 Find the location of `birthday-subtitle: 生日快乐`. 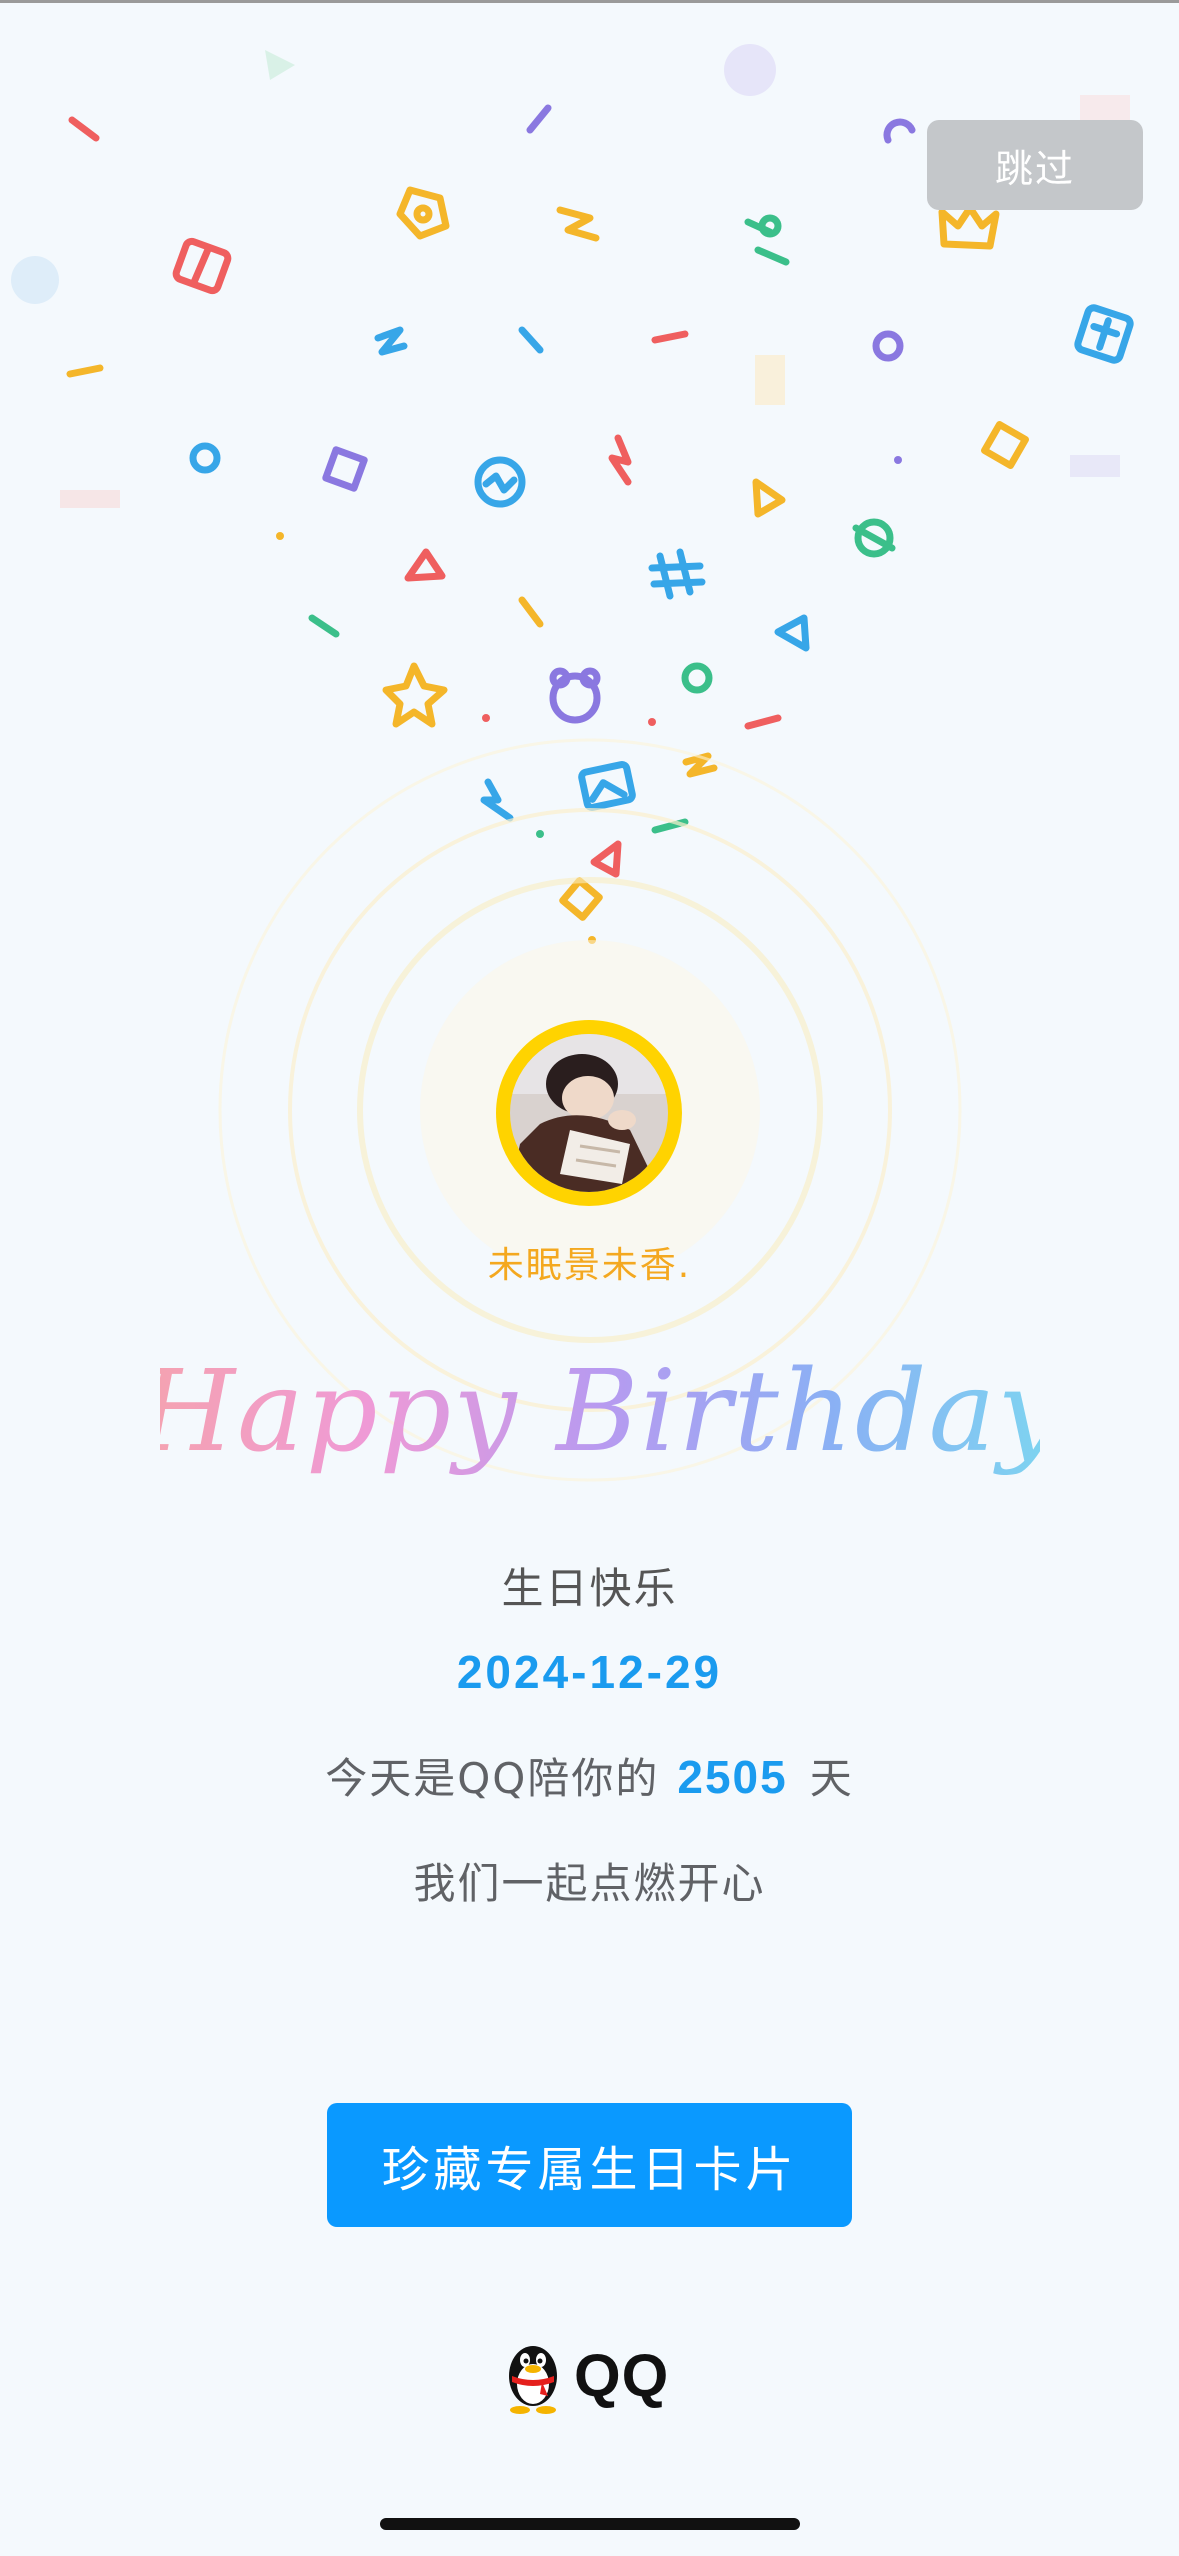

birthday-subtitle: 生日快乐 is located at coordinates (589, 1588).